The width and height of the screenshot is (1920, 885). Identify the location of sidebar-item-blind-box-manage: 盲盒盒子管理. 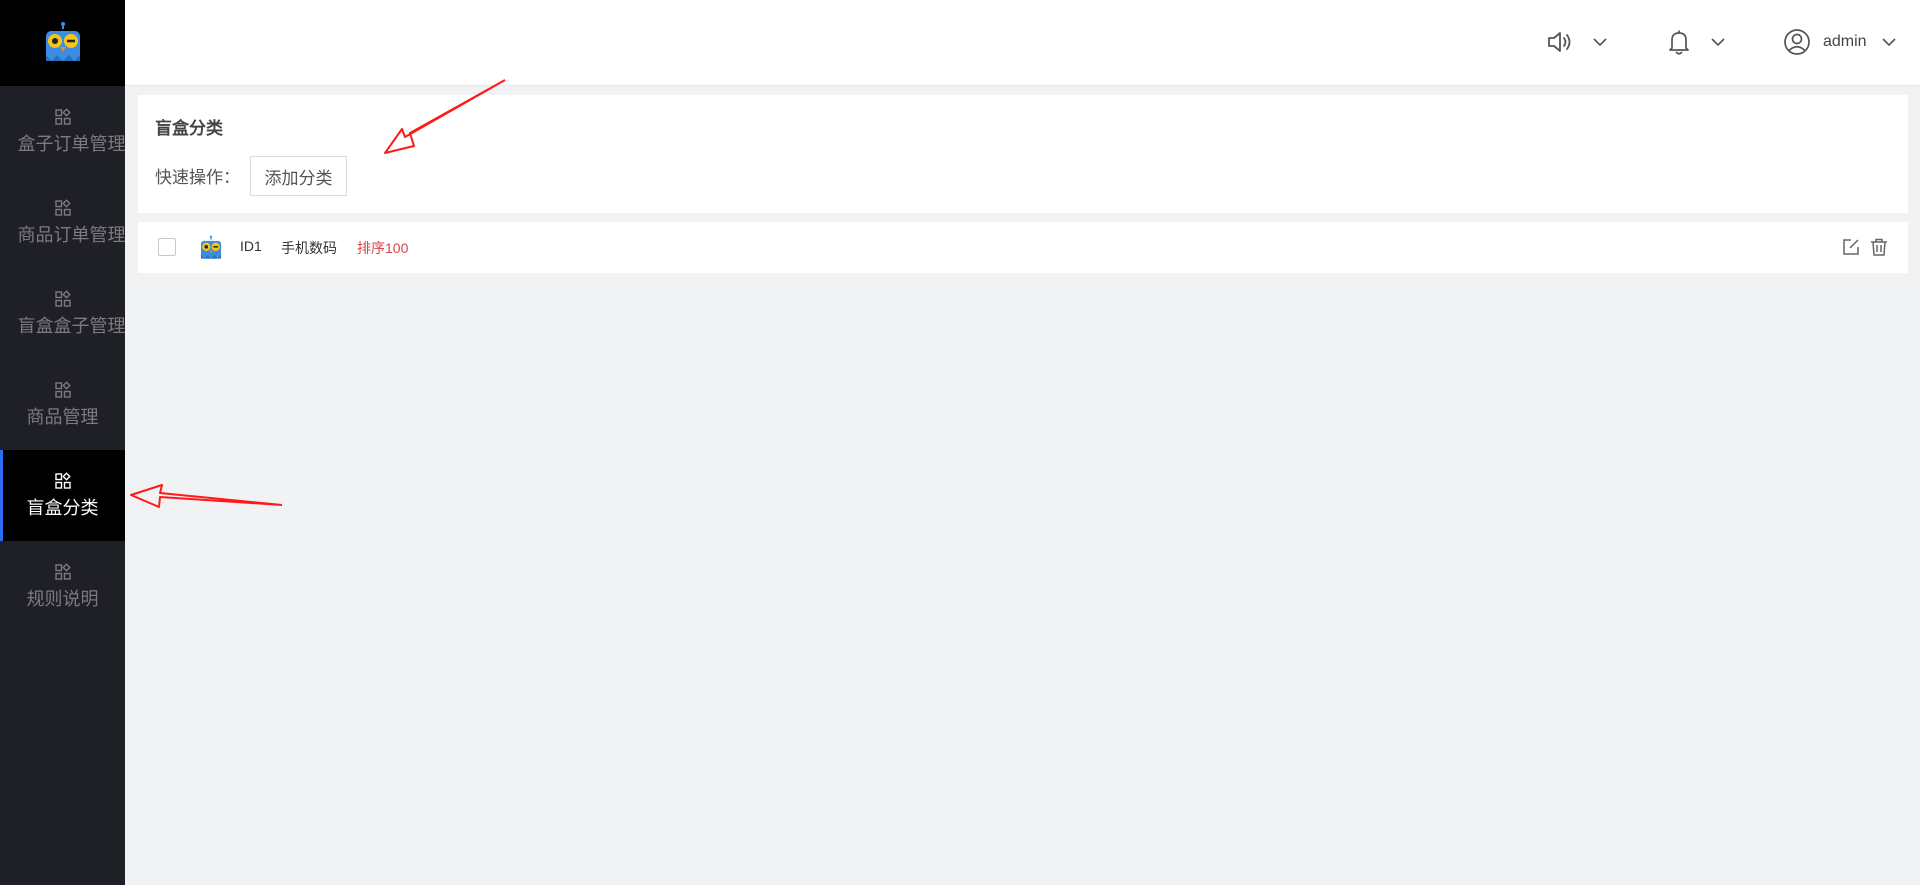
(62, 313).